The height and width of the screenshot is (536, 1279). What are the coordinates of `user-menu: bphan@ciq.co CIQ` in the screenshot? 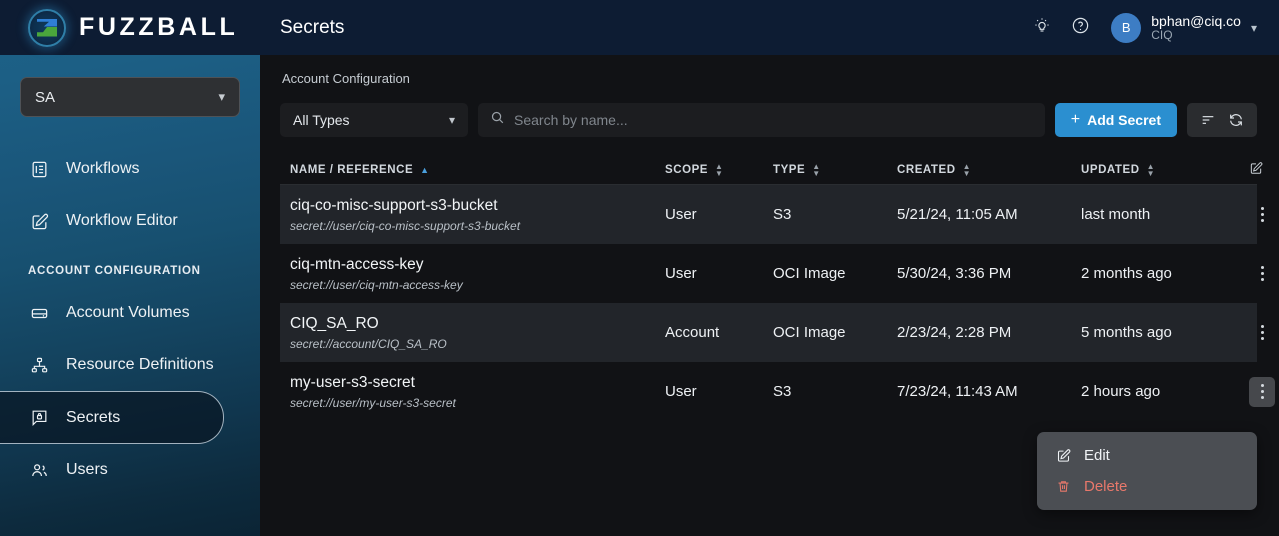 It's located at (1196, 28).